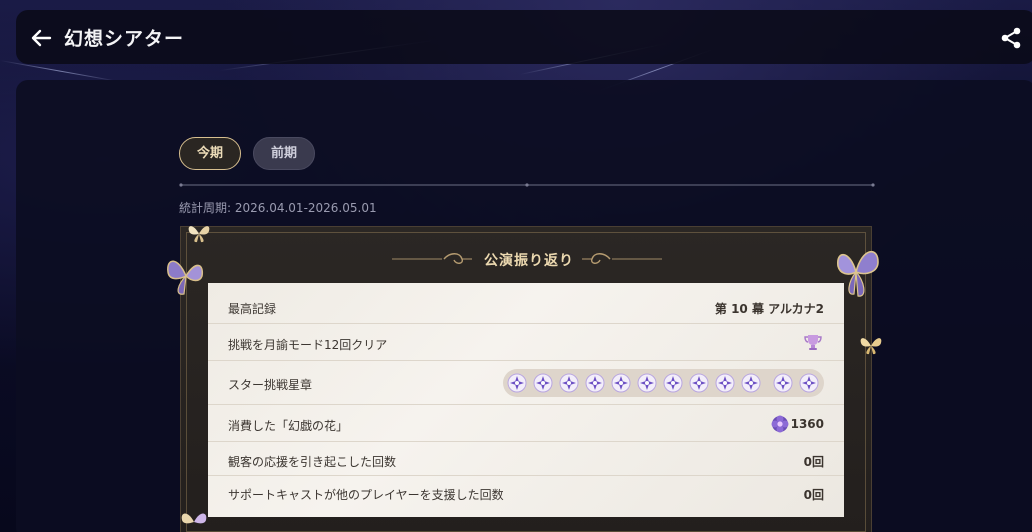 This screenshot has height=532, width=1032. I want to click on trophy-icon, so click(813, 342).